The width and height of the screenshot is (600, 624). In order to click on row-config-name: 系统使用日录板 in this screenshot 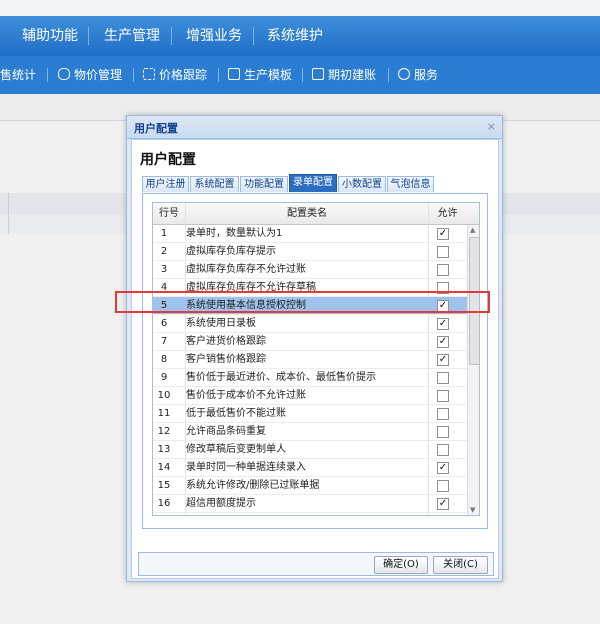, I will do `click(221, 323)`.